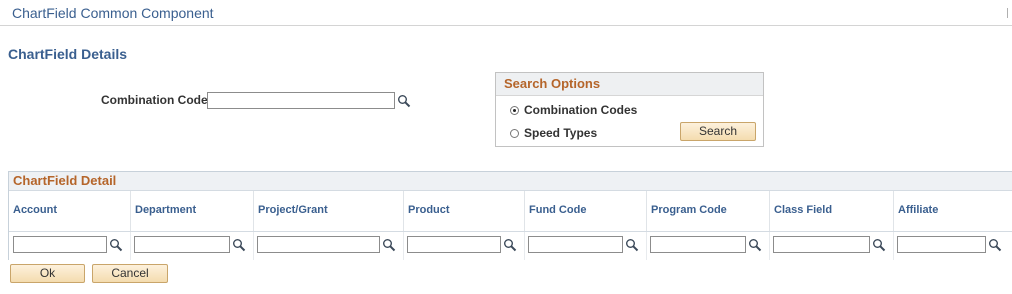 This screenshot has width=1012, height=294. What do you see at coordinates (879, 245) in the screenshot?
I see `class-field-lookup-icon` at bounding box center [879, 245].